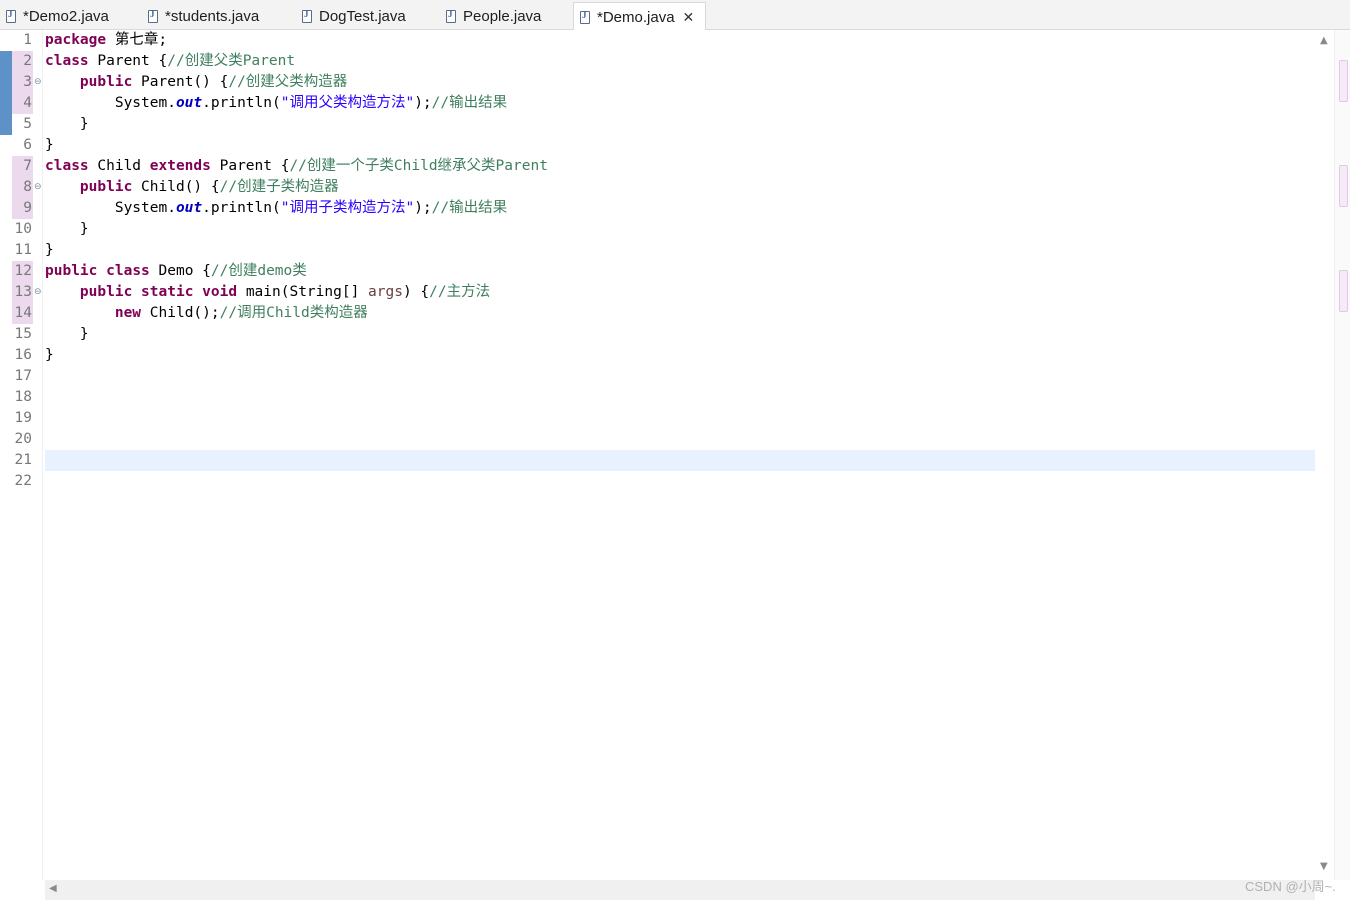 The image size is (1350, 900). Describe the element at coordinates (23, 418) in the screenshot. I see `line-number: 19` at that location.